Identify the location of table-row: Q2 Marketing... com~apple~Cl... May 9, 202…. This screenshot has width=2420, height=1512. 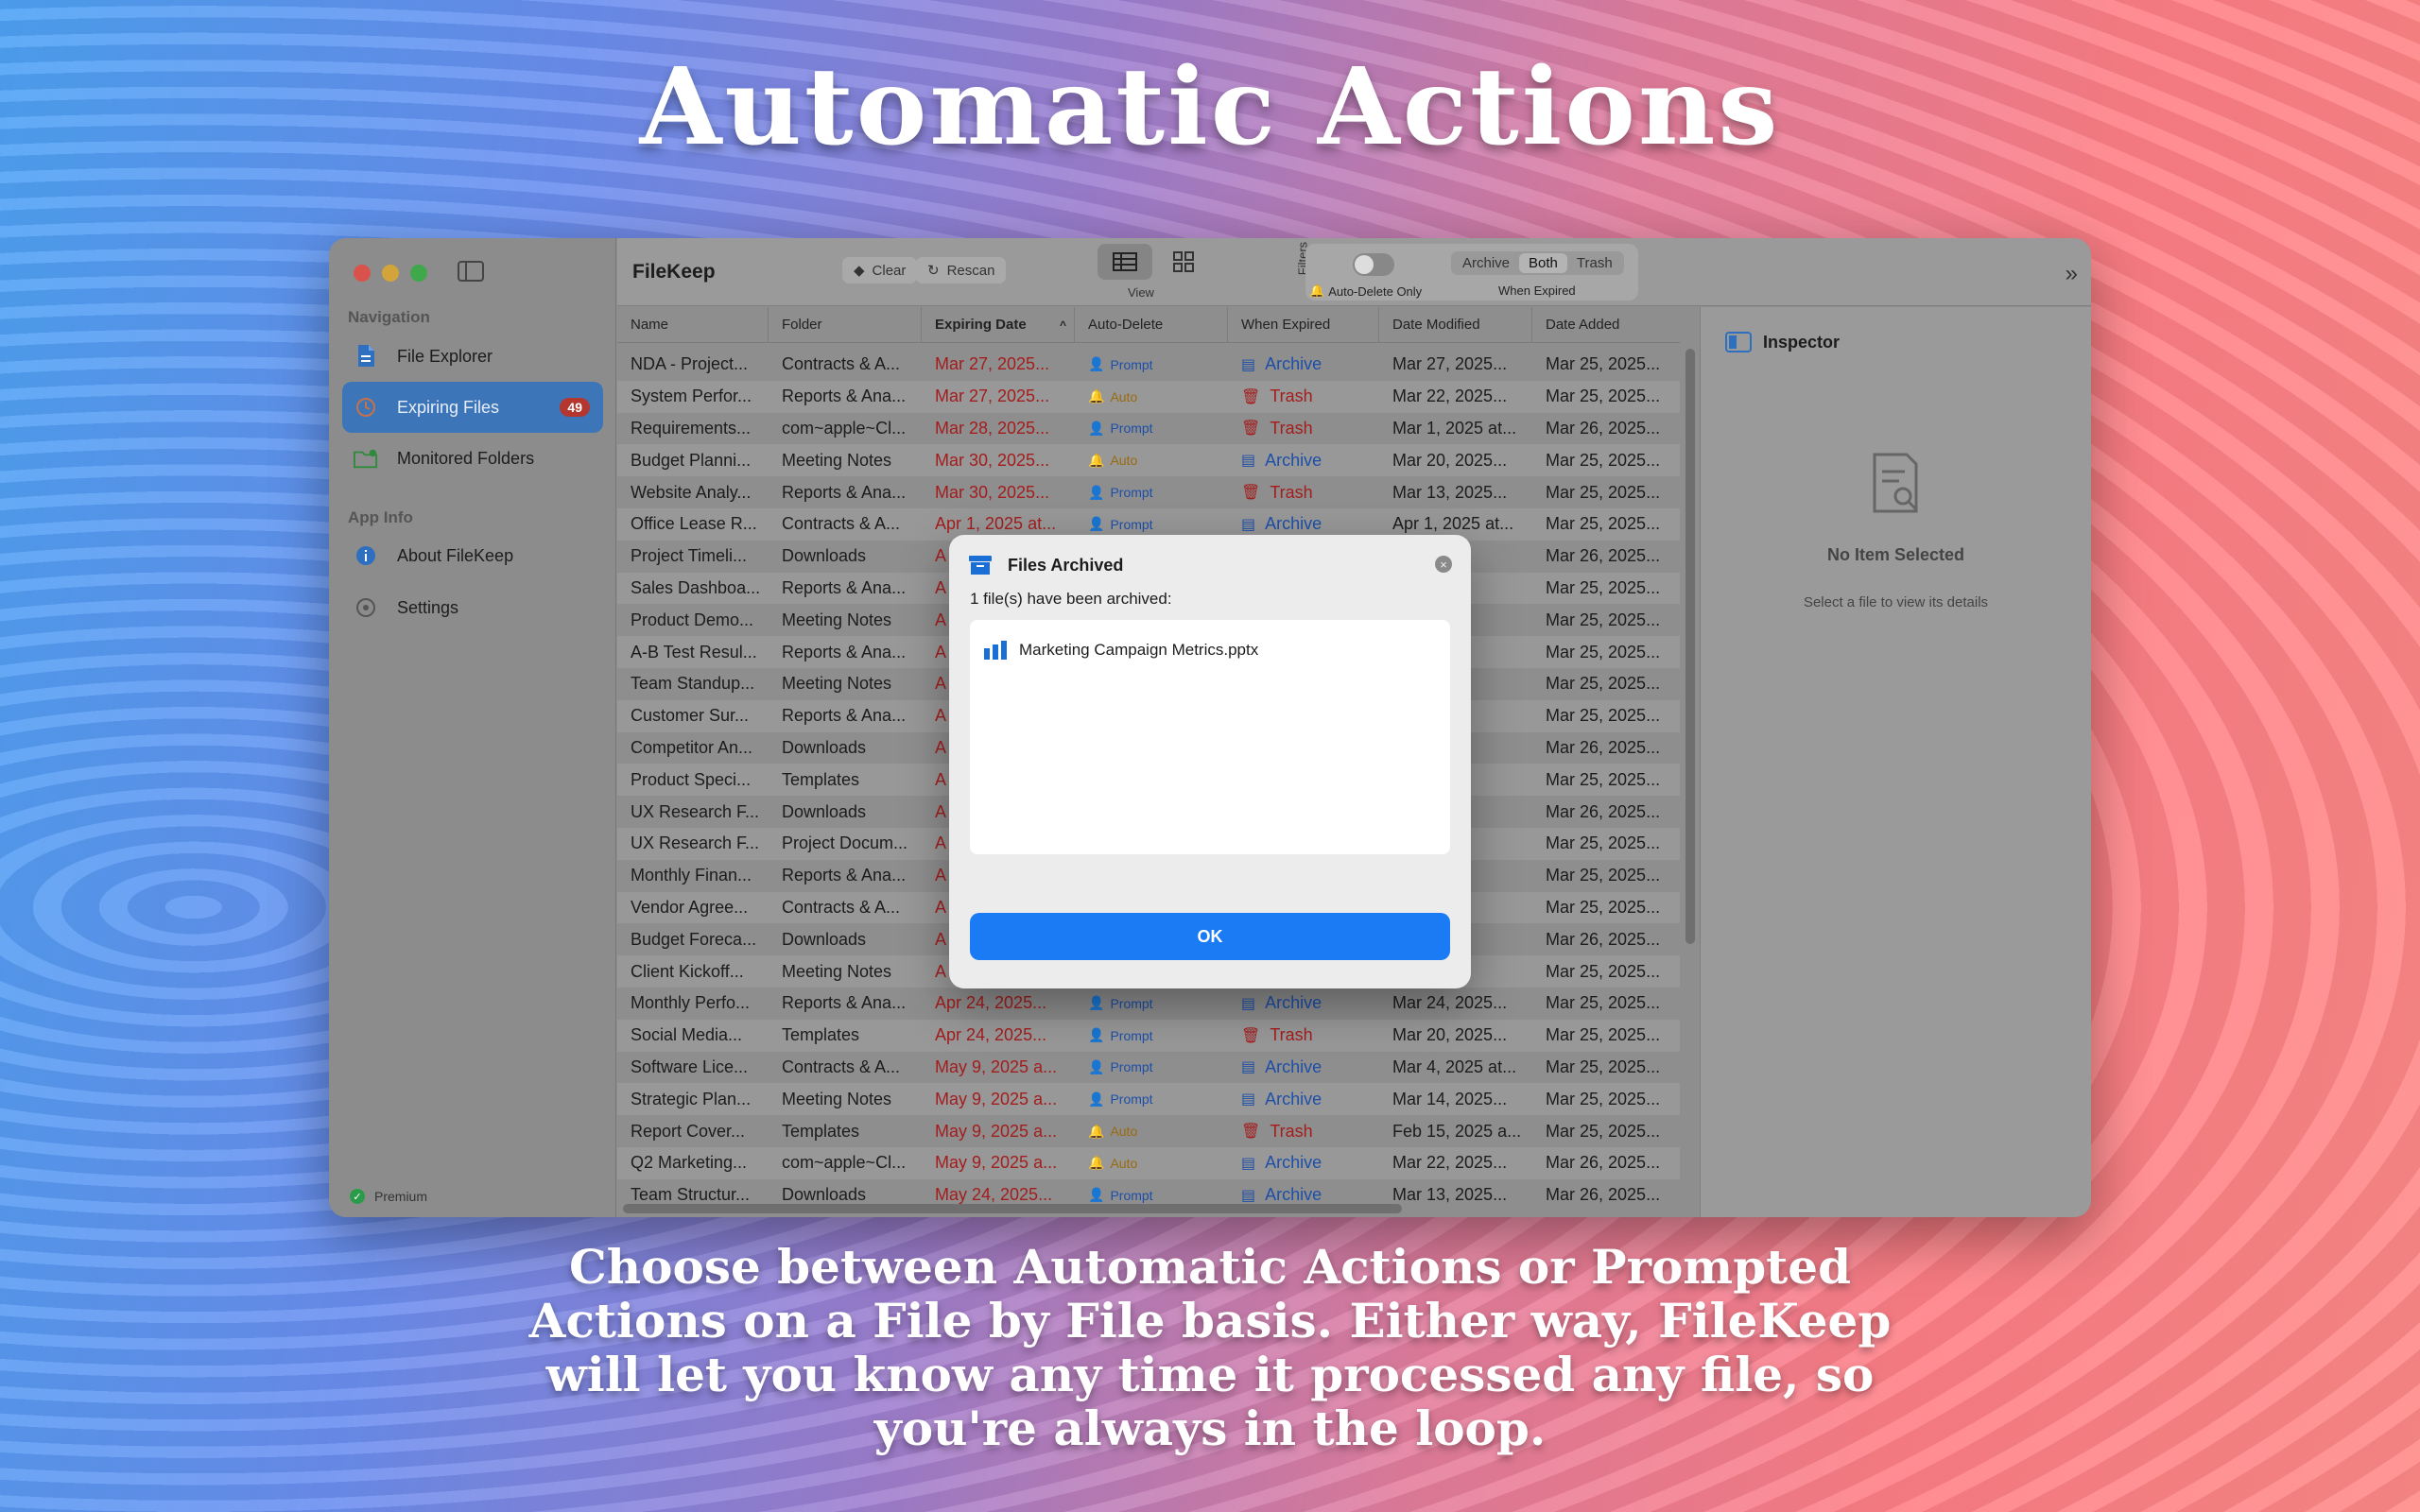
(1148, 1162).